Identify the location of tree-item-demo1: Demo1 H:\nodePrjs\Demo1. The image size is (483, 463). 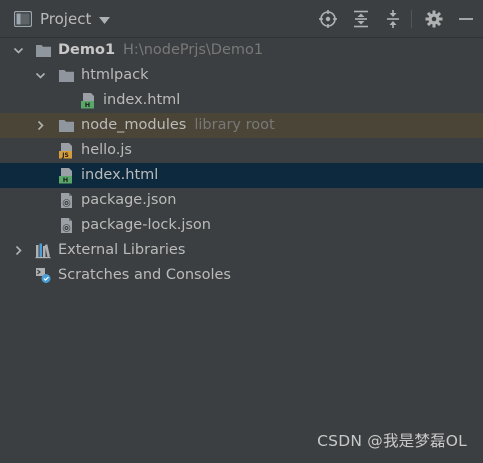
(241, 50).